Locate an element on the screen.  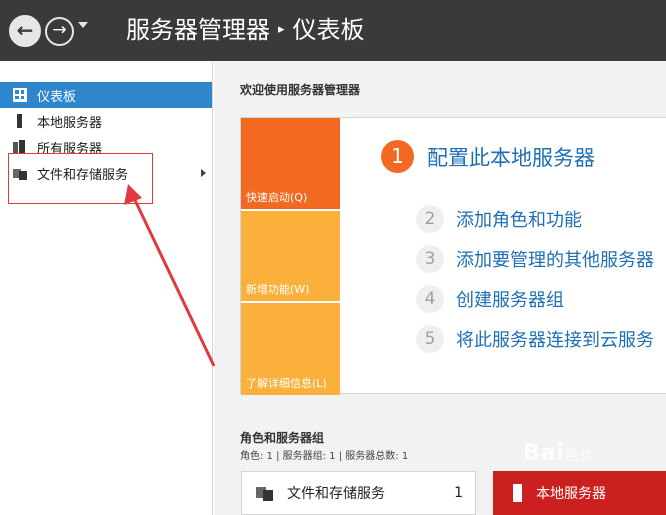
annotation-arrow is located at coordinates (170, 275).